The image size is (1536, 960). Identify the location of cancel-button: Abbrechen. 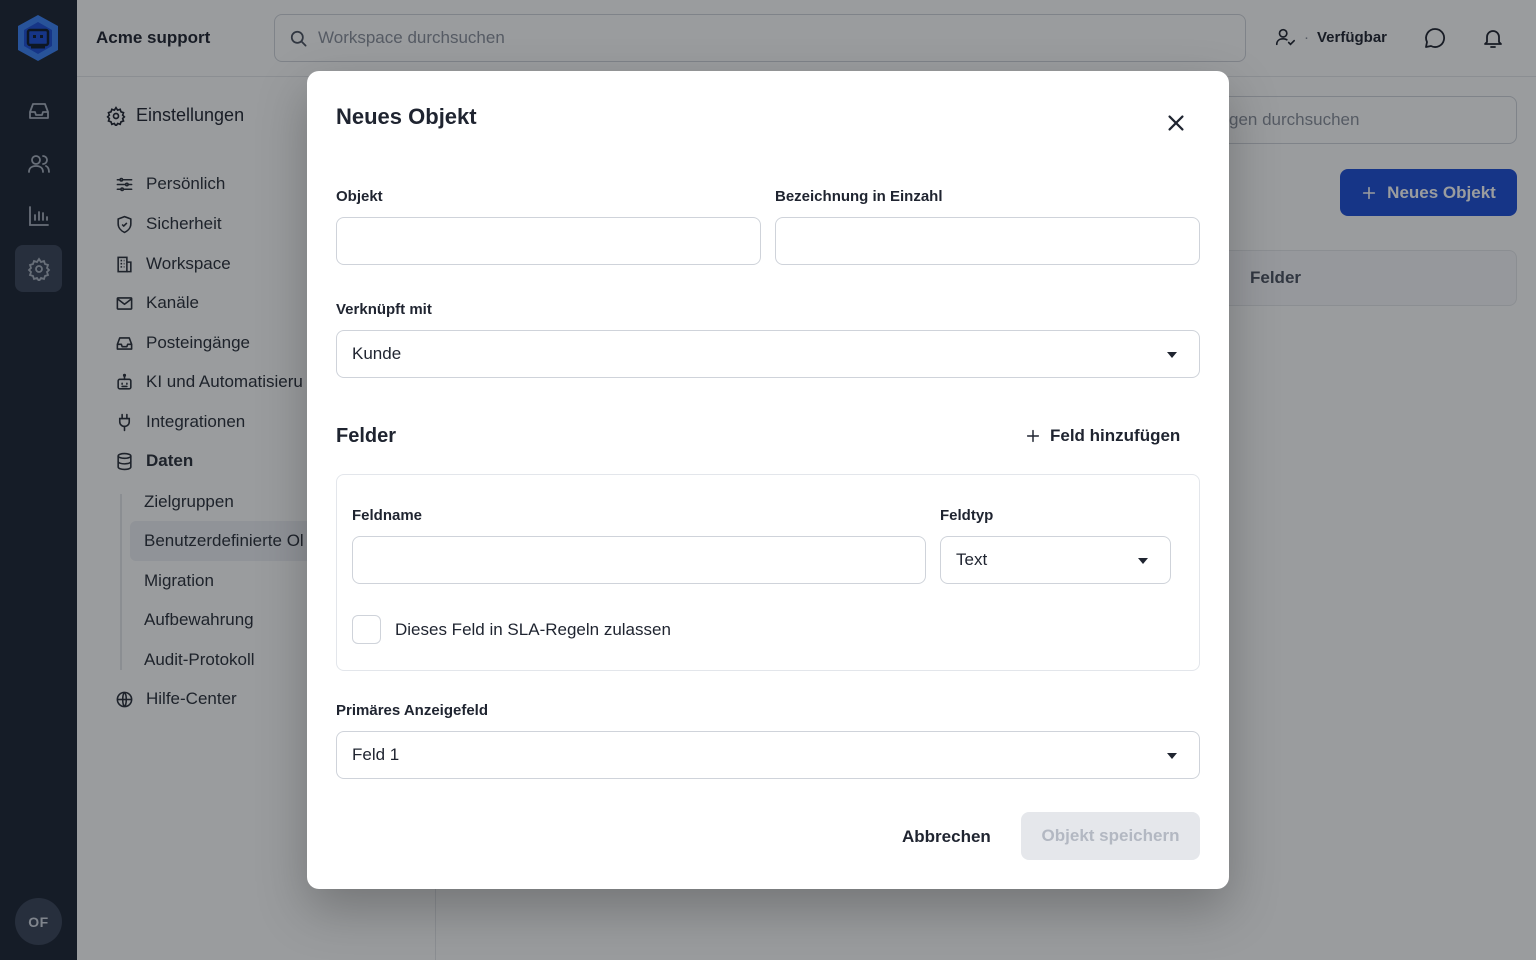
(946, 837).